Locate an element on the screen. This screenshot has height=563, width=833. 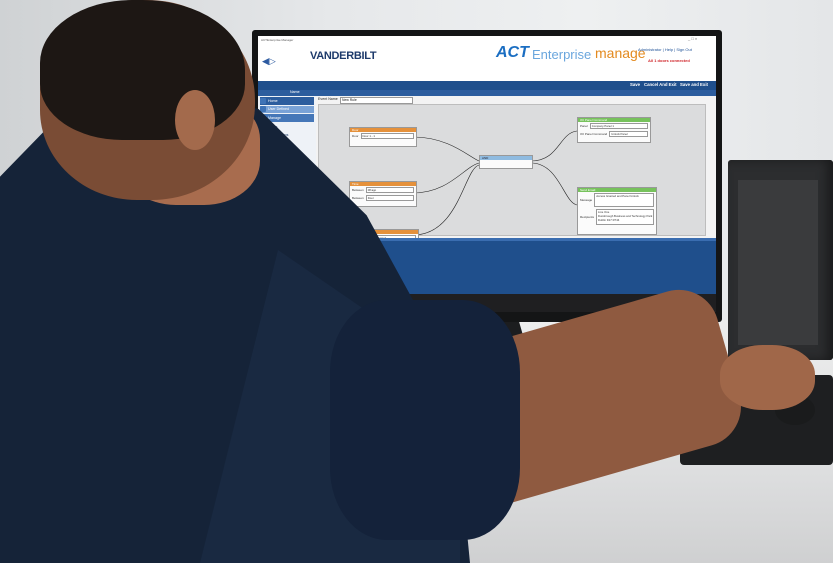
event-name-label: Event Name is located at coordinates (328, 99).